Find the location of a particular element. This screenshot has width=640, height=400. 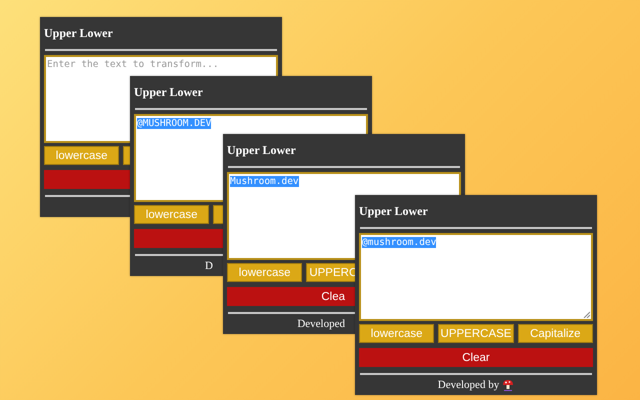

selected-text: @mushroom.dev is located at coordinates (399, 242).